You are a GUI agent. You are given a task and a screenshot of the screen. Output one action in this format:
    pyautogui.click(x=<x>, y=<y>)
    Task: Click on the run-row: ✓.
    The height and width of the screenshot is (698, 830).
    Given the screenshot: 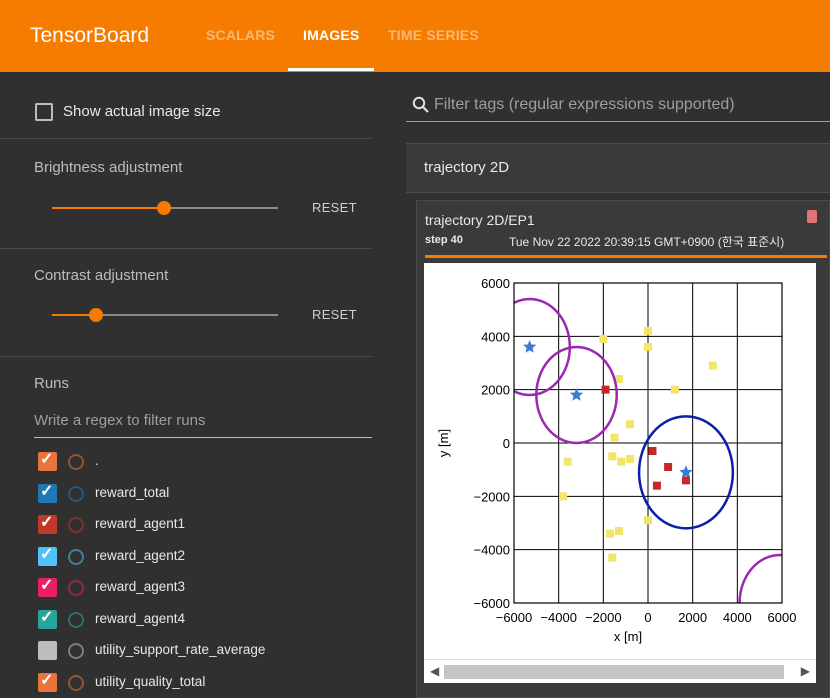 What is the action you would take?
    pyautogui.click(x=205, y=462)
    